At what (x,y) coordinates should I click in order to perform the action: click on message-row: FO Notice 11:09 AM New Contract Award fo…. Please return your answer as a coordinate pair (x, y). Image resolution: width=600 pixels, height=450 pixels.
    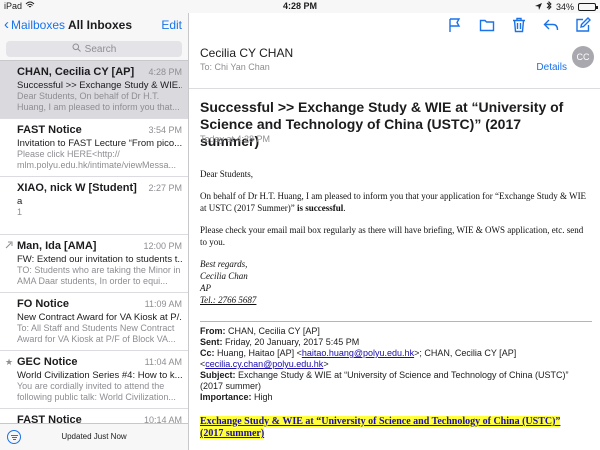
    Looking at the image, I should click on (94, 322).